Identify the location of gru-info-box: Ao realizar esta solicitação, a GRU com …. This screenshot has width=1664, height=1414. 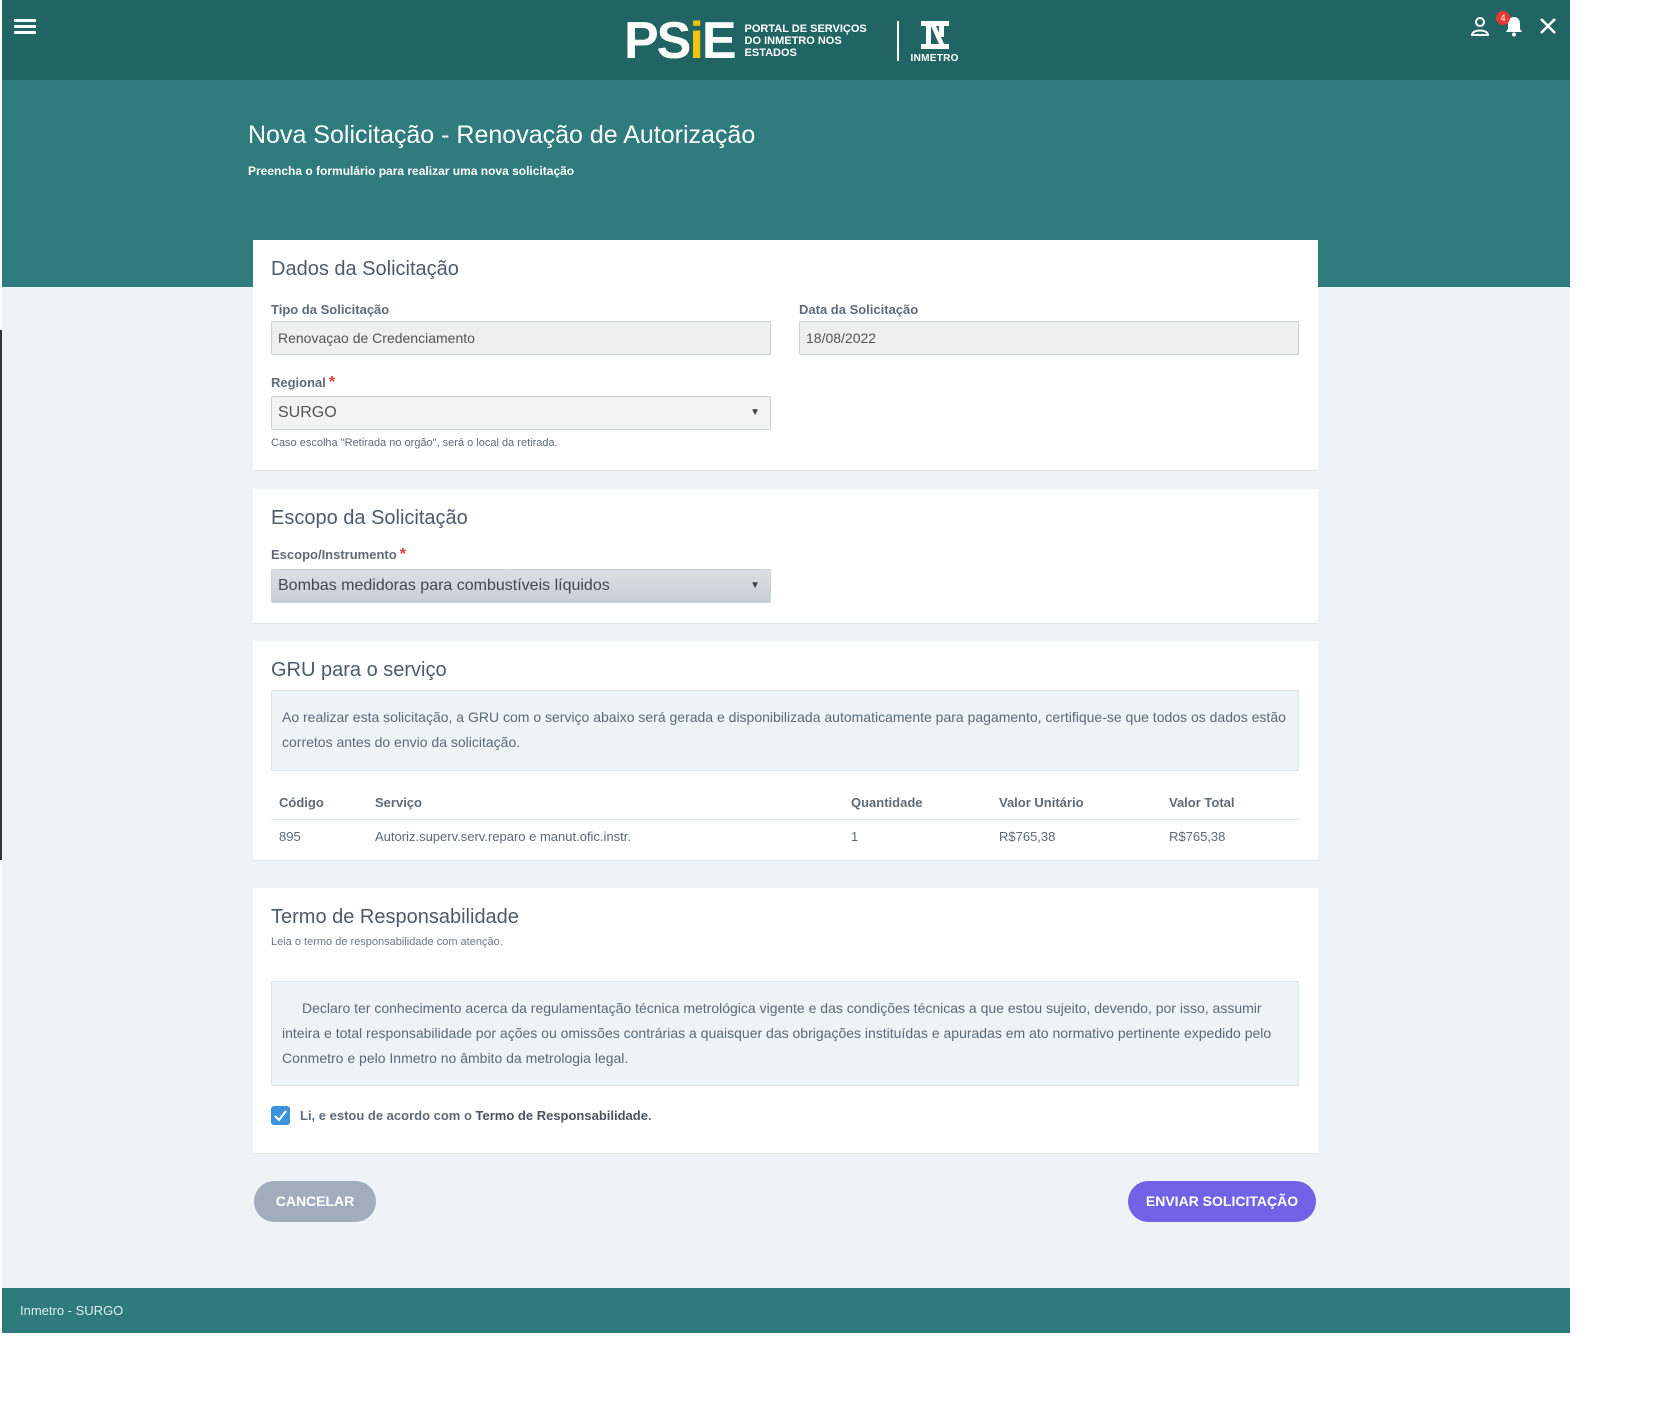
(785, 730).